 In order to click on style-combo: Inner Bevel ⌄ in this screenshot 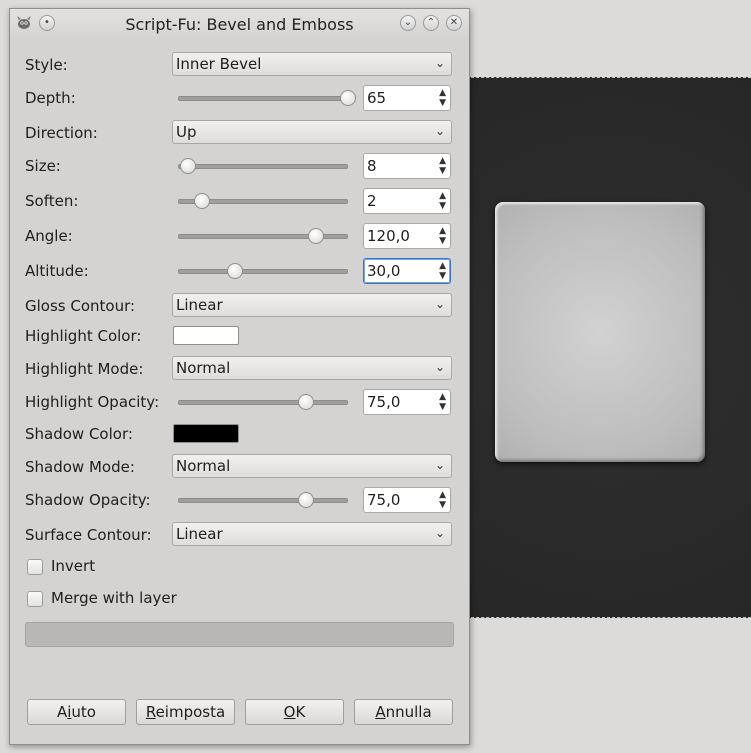, I will do `click(312, 64)`.